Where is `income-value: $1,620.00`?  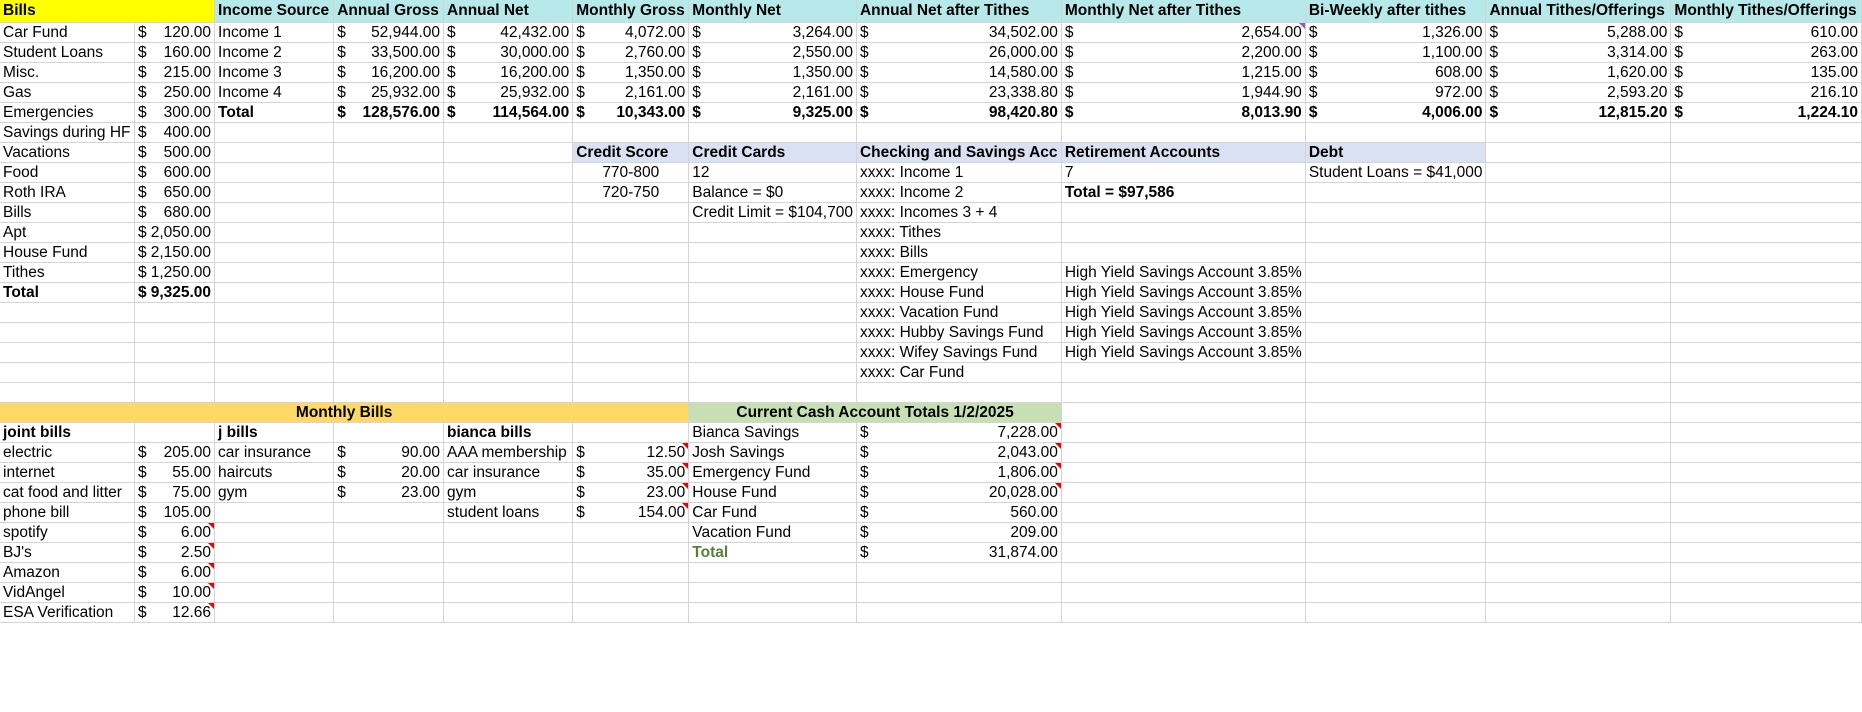
income-value: $1,620.00 is located at coordinates (1578, 72).